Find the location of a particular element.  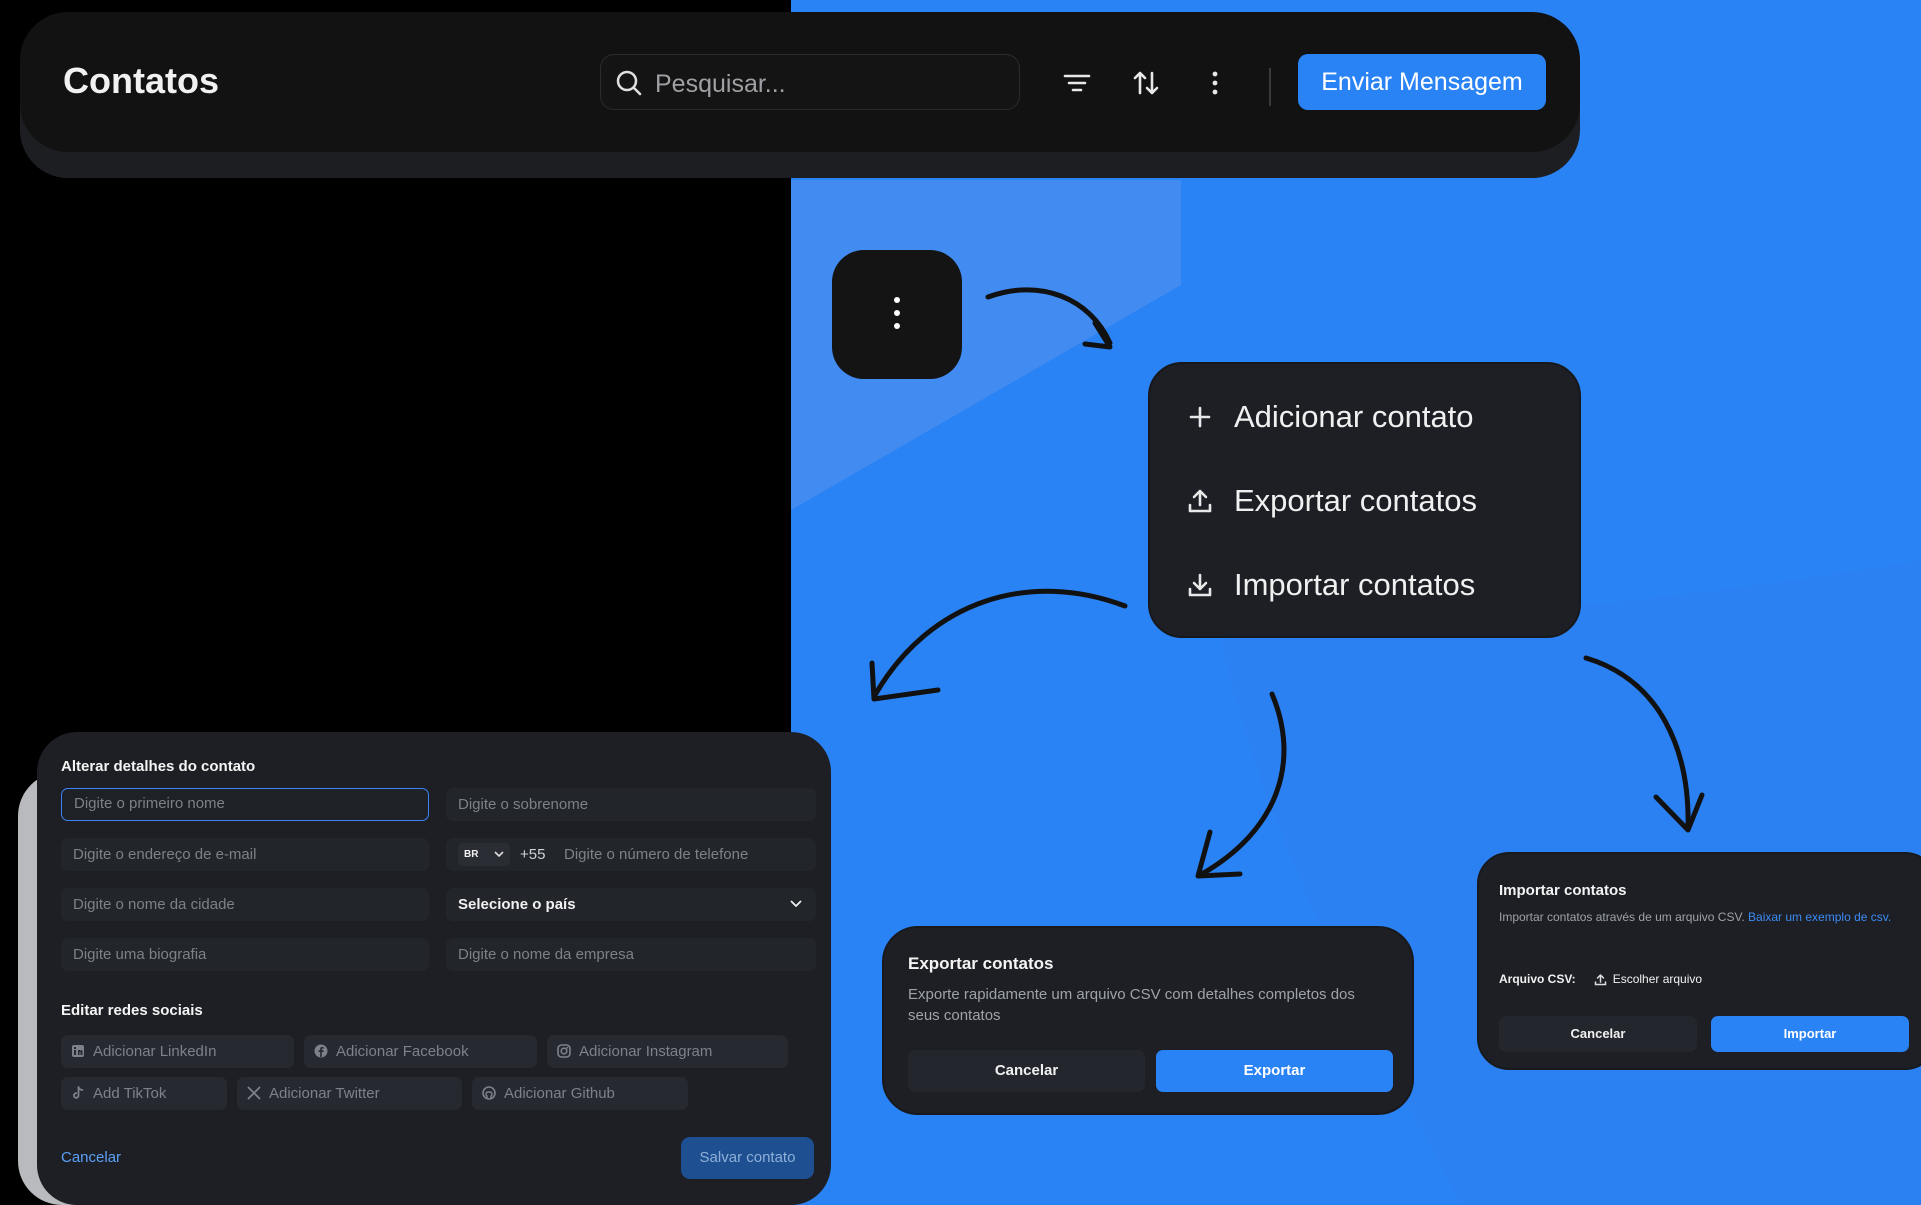

twitter-field: Adicionar Twitter is located at coordinates (349, 1093).